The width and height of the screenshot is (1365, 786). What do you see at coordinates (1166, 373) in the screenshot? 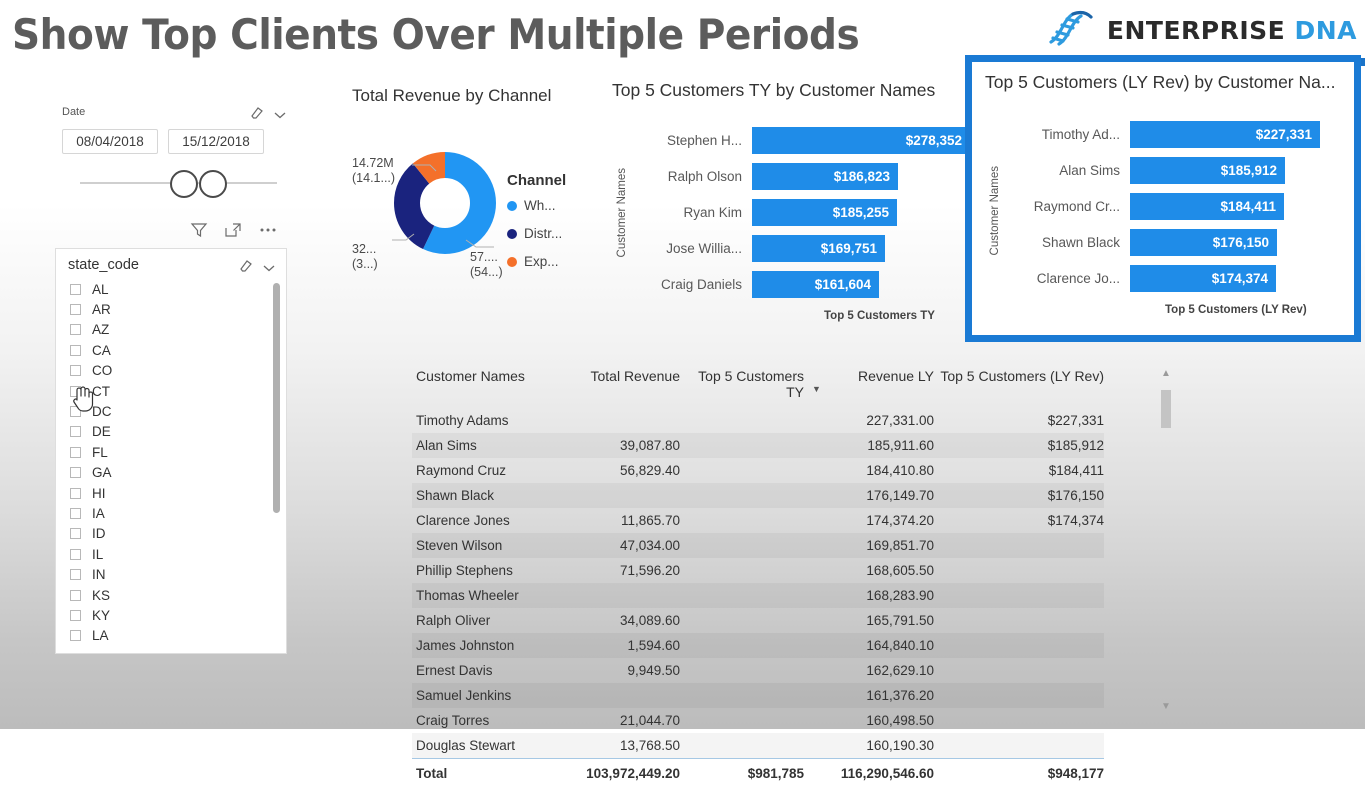
I see `scroll-up-icon: ▲` at bounding box center [1166, 373].